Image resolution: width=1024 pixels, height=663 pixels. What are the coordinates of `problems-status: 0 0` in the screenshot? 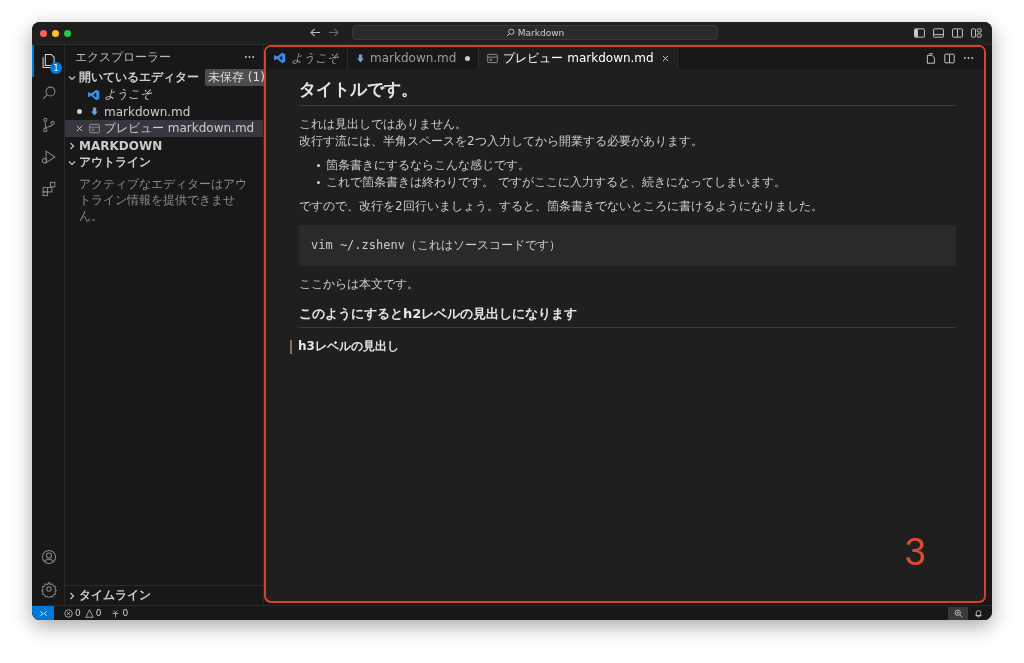 It's located at (82, 613).